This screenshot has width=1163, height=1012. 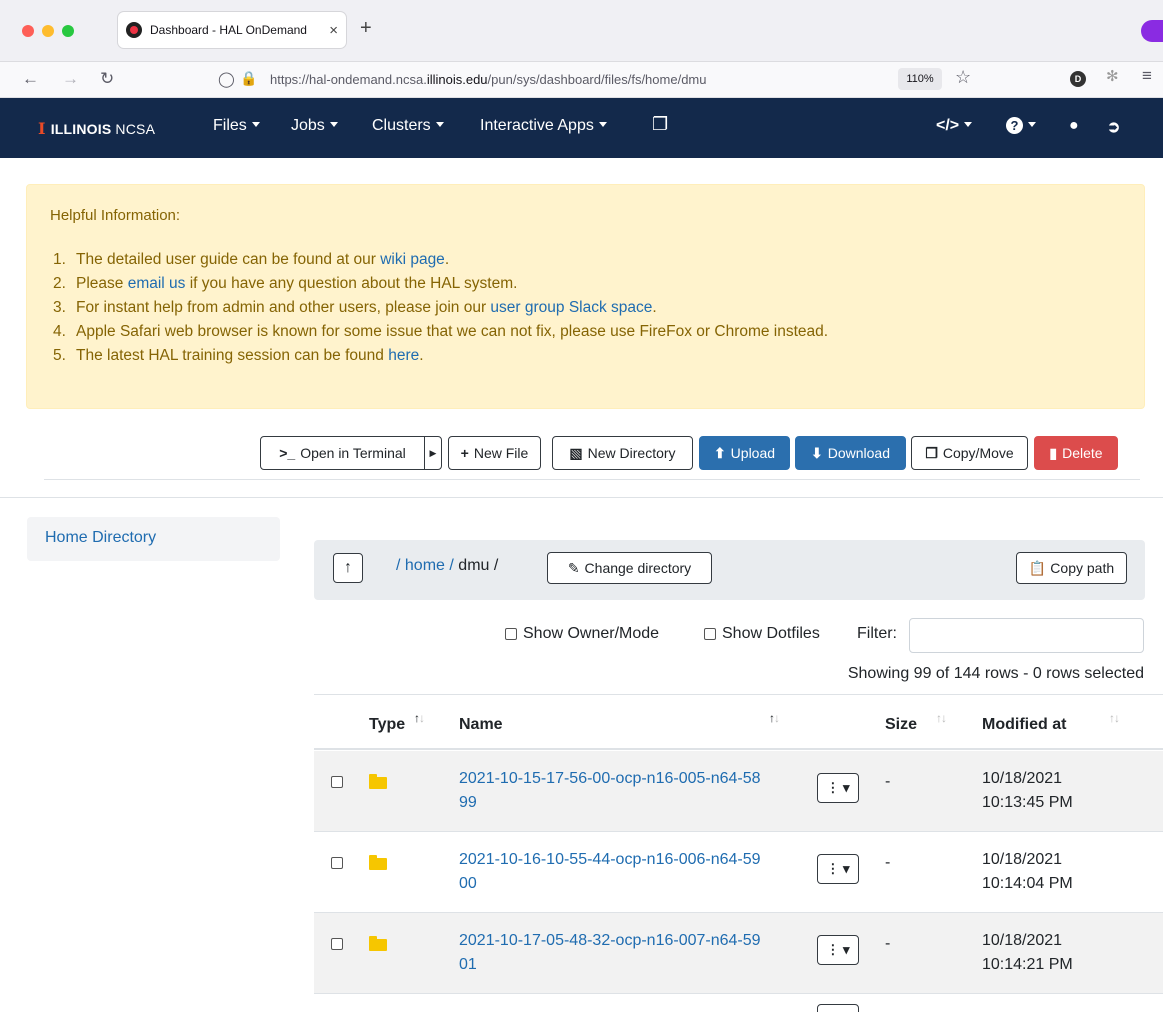 What do you see at coordinates (571, 307) in the screenshot?
I see `slack-space-link: user group Slack space` at bounding box center [571, 307].